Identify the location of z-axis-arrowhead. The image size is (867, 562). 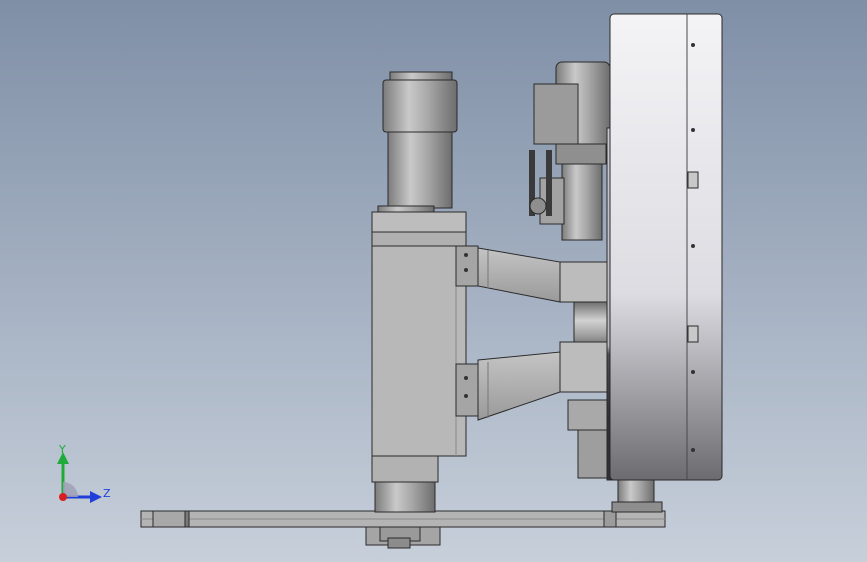
(96, 497).